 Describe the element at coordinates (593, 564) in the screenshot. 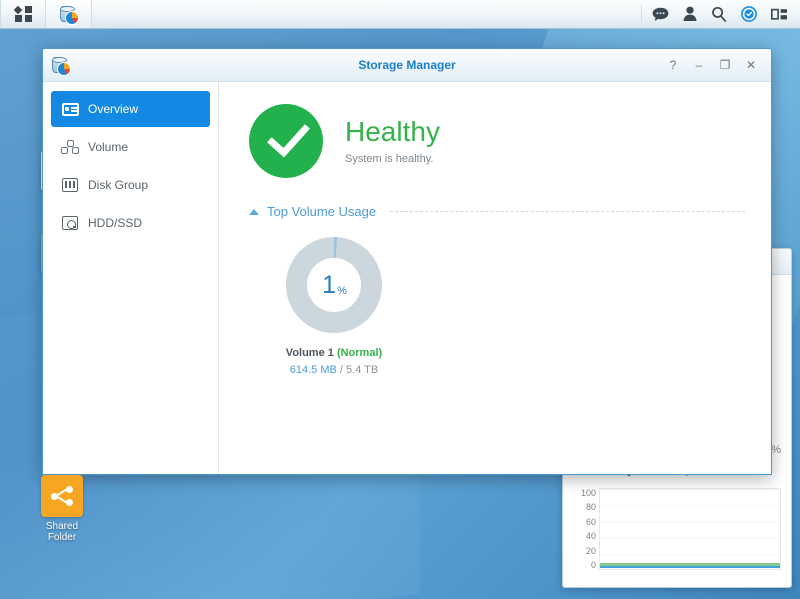

I see `y-tick: 0` at that location.